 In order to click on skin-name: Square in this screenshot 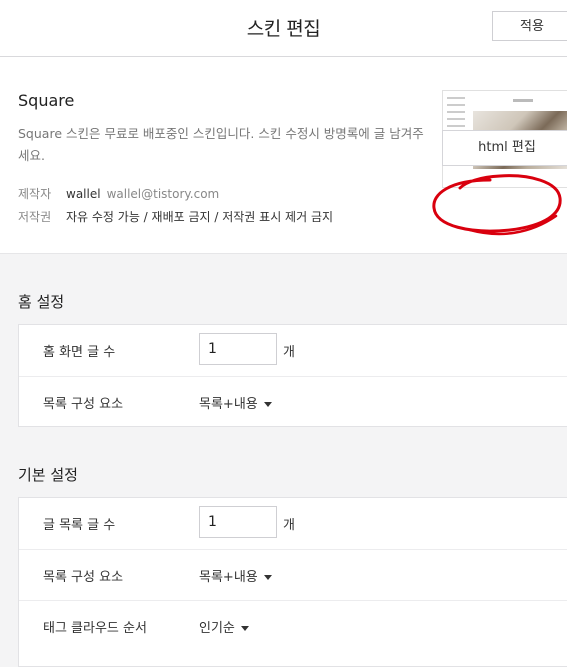, I will do `click(46, 100)`.